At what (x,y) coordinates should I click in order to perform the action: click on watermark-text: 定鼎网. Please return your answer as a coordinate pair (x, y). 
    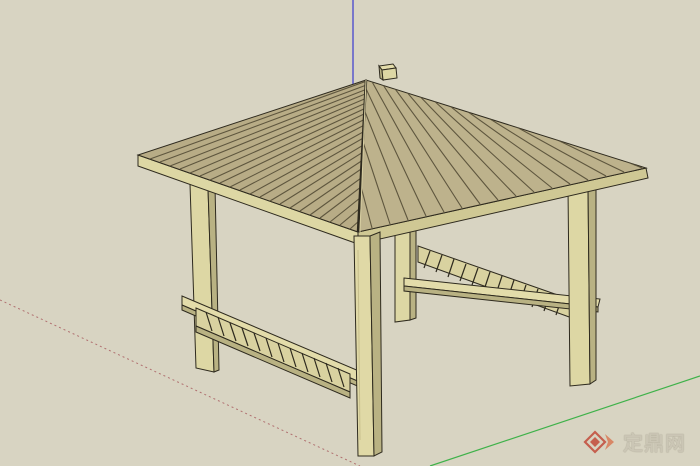
    Looking at the image, I should click on (654, 443).